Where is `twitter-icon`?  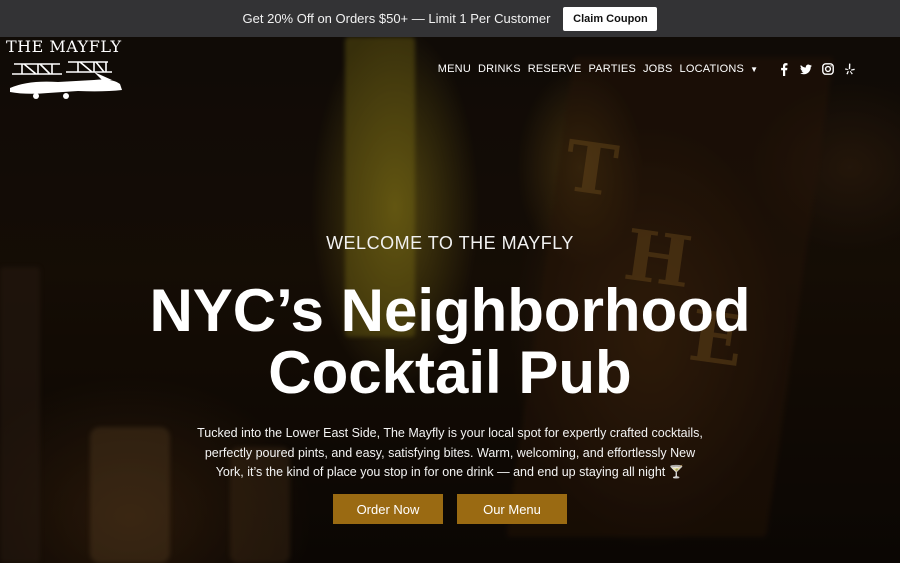
twitter-icon is located at coordinates (806, 69).